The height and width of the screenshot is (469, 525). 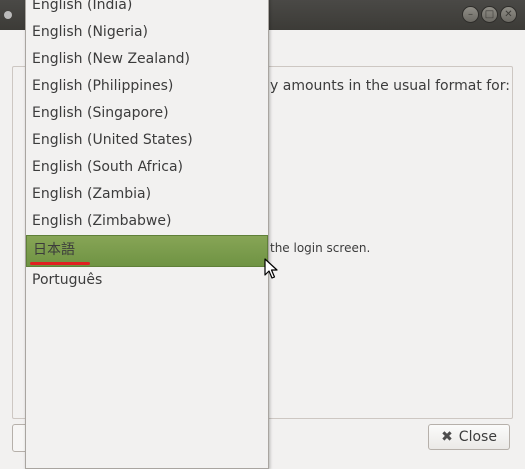 What do you see at coordinates (147, 9) in the screenshot?
I see `list-item: English (India)` at bounding box center [147, 9].